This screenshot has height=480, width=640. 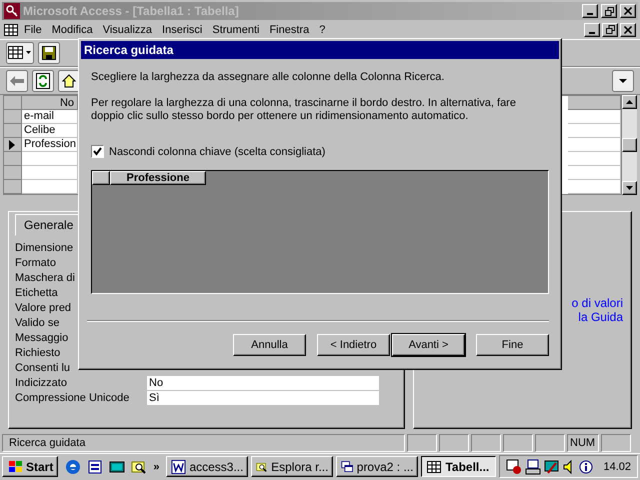 What do you see at coordinates (72, 30) in the screenshot?
I see `menu-item: Modifica` at bounding box center [72, 30].